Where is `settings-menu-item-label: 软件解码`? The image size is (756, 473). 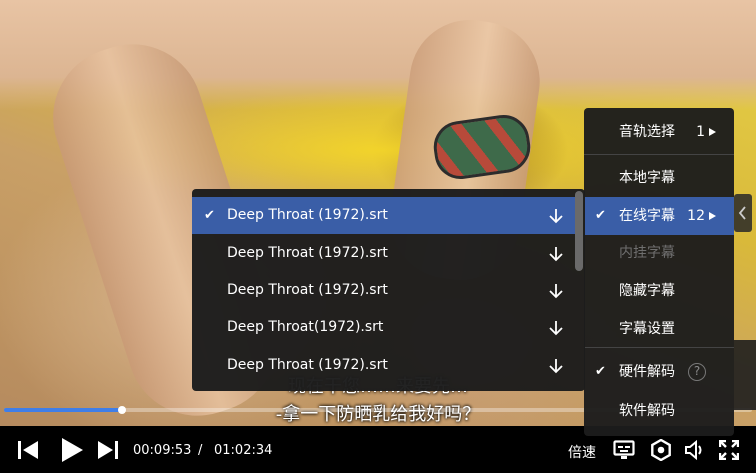 settings-menu-item-label: 软件解码 is located at coordinates (647, 411).